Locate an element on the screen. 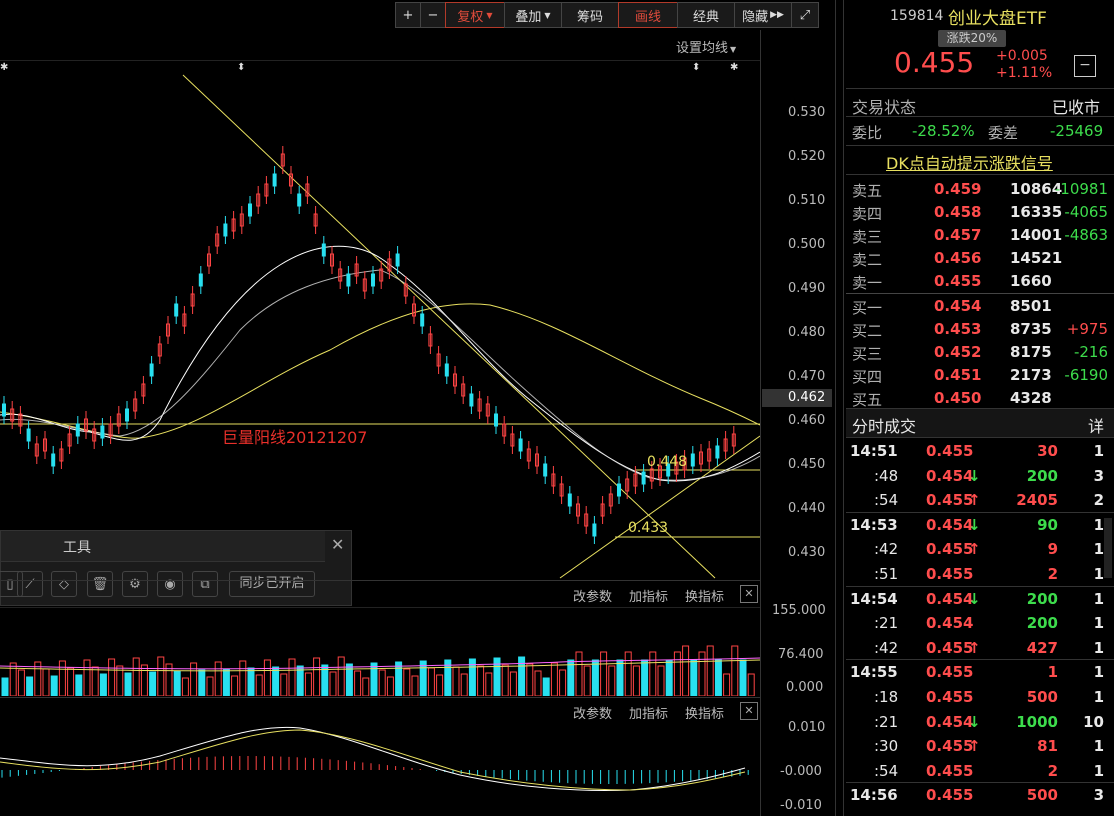 The image size is (1114, 816). order-book-row: 买五 0.450 4328 is located at coordinates (980, 398).